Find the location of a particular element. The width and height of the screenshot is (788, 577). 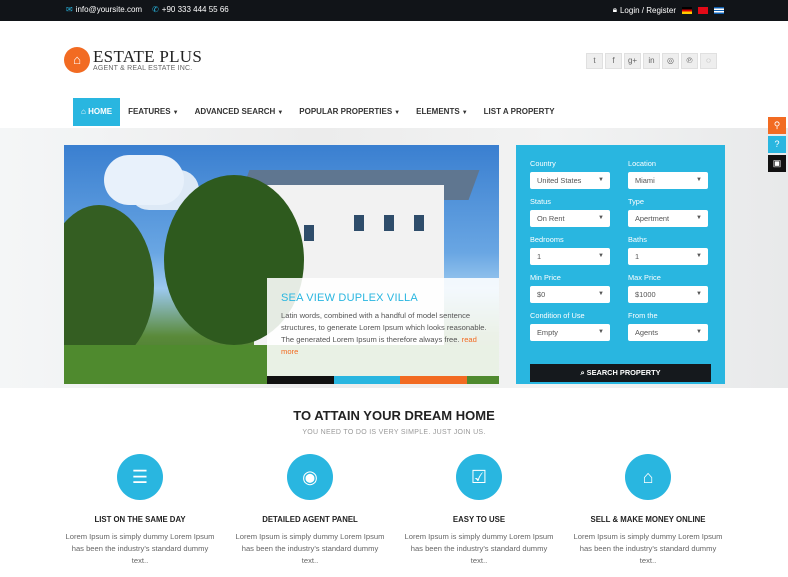

condition-label: Condition of Use is located at coordinates (557, 315).